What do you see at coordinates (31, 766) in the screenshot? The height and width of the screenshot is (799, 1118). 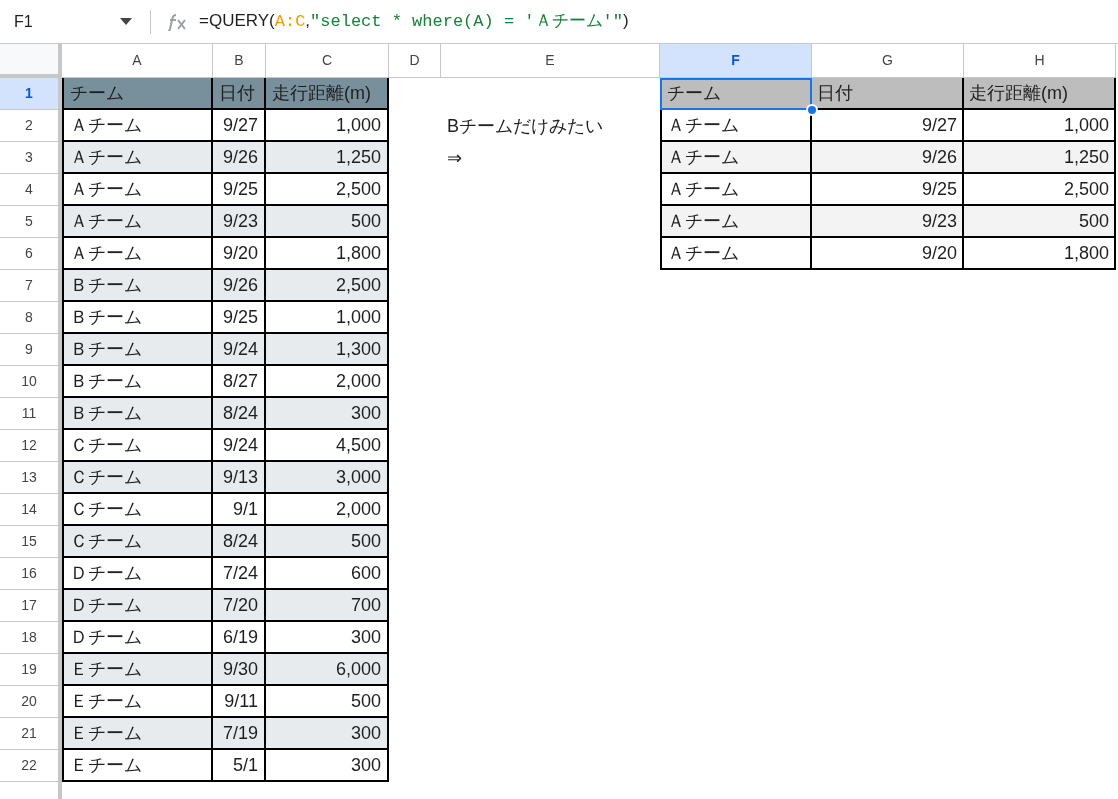 I see `row-header: 22` at bounding box center [31, 766].